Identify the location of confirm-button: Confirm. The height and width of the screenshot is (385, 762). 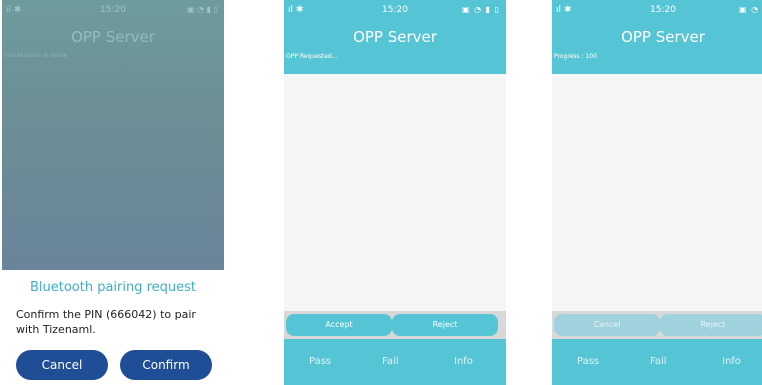
(166, 365).